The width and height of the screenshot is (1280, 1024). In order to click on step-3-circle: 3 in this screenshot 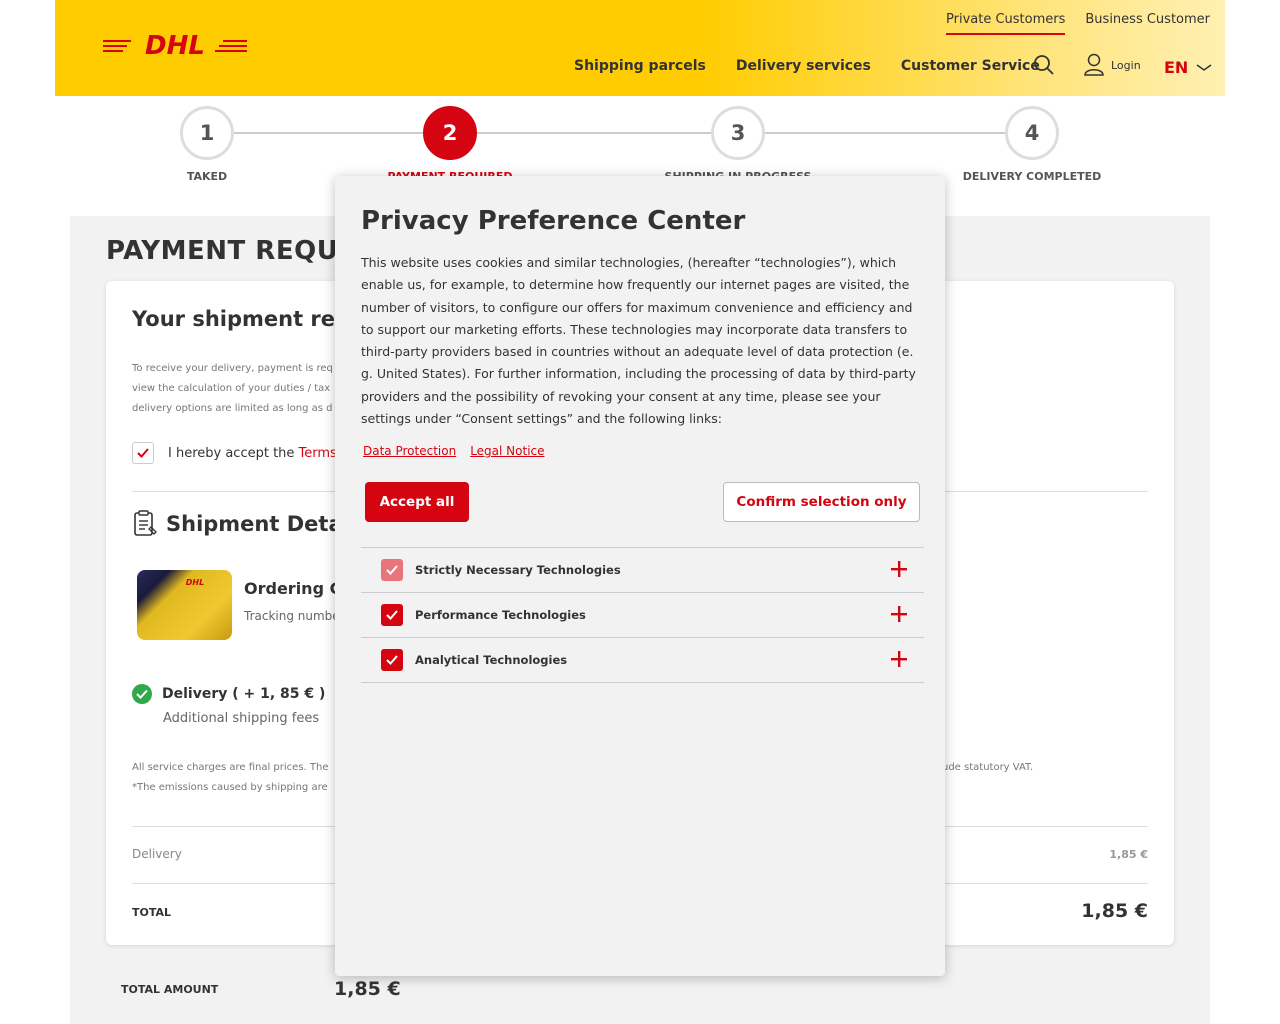, I will do `click(738, 133)`.